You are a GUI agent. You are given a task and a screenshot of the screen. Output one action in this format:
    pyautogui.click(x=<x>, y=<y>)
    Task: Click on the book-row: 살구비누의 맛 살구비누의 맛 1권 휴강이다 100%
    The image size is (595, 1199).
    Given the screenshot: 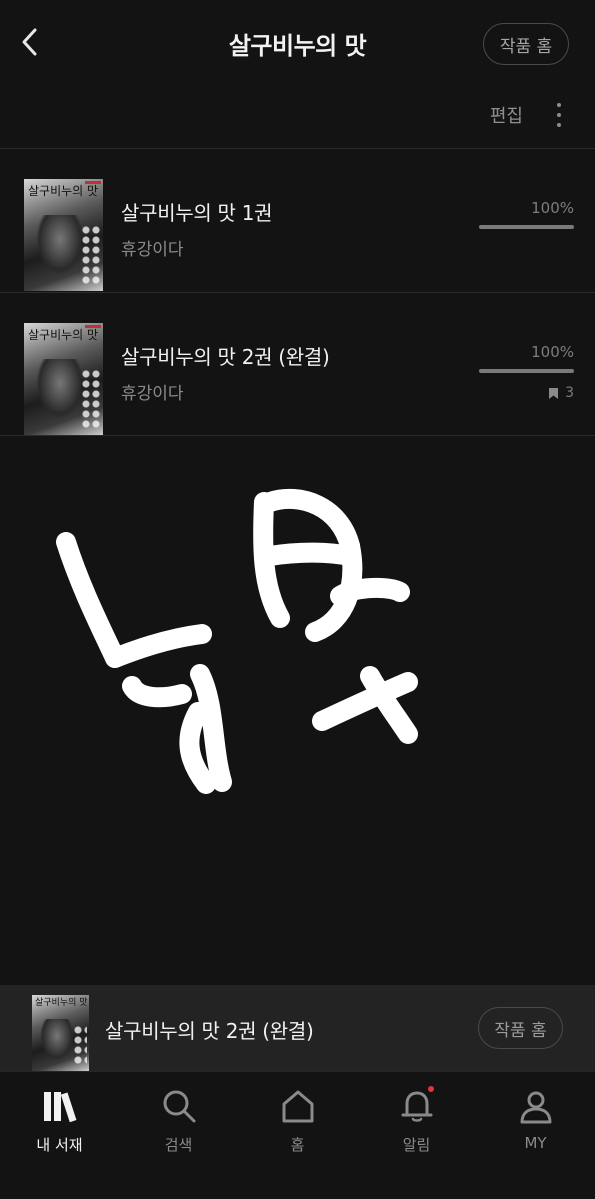 What is the action you would take?
    pyautogui.click(x=297, y=220)
    